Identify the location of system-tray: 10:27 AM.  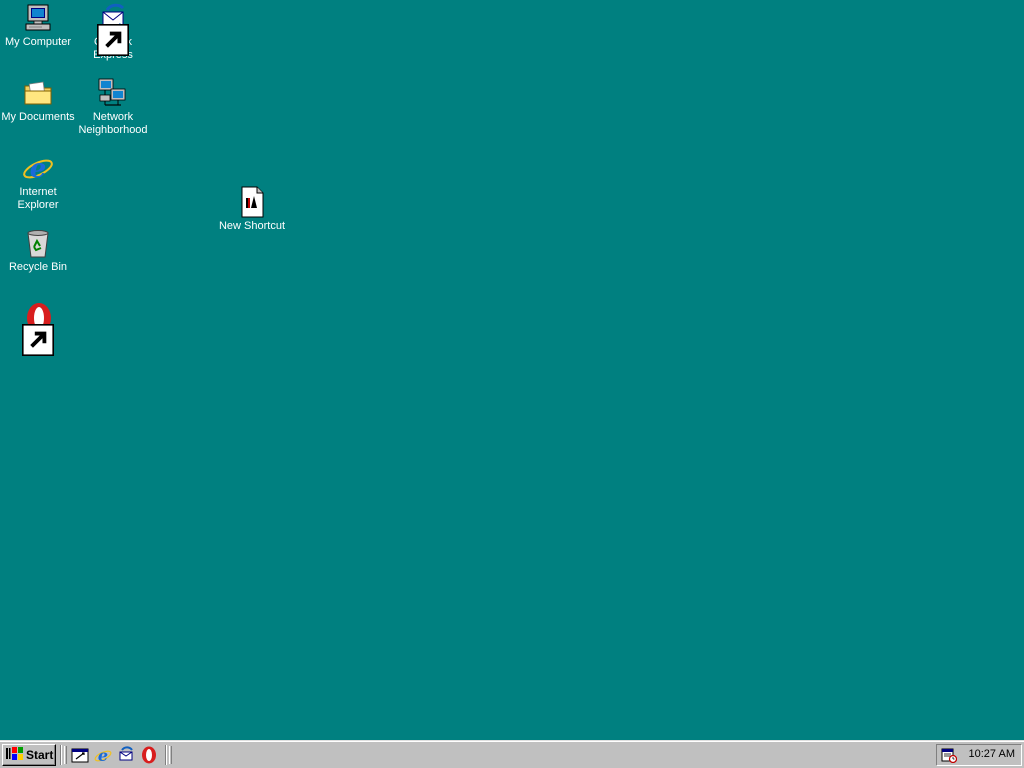
(979, 755).